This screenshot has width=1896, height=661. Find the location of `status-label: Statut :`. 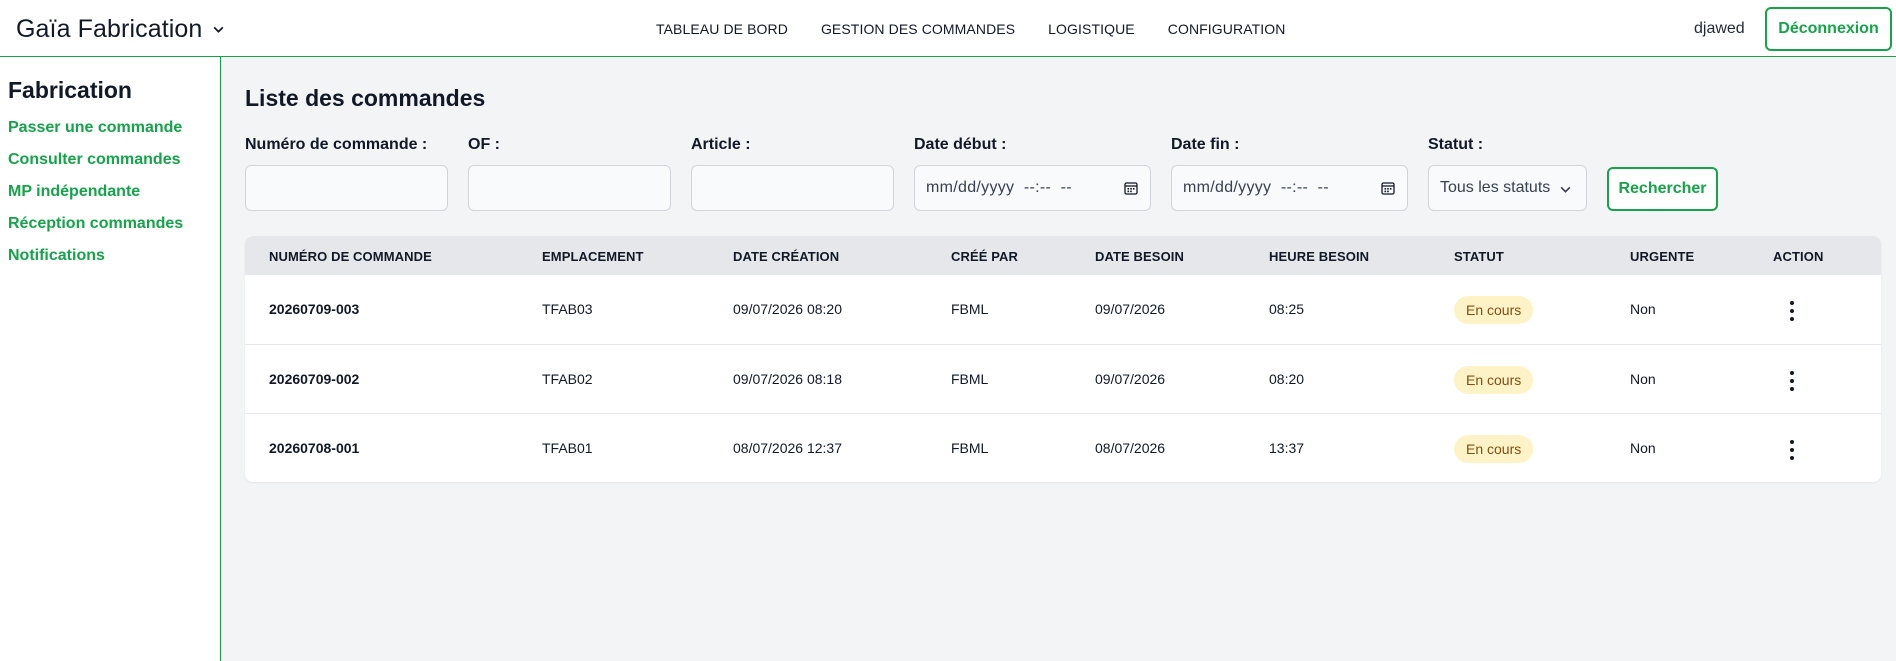

status-label: Statut : is located at coordinates (1456, 144).